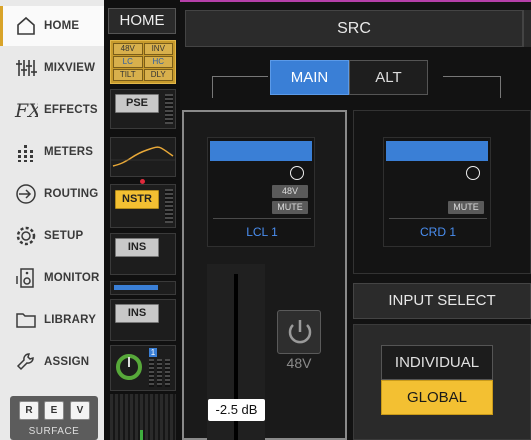  I want to click on surface-e-button: E, so click(54, 410).